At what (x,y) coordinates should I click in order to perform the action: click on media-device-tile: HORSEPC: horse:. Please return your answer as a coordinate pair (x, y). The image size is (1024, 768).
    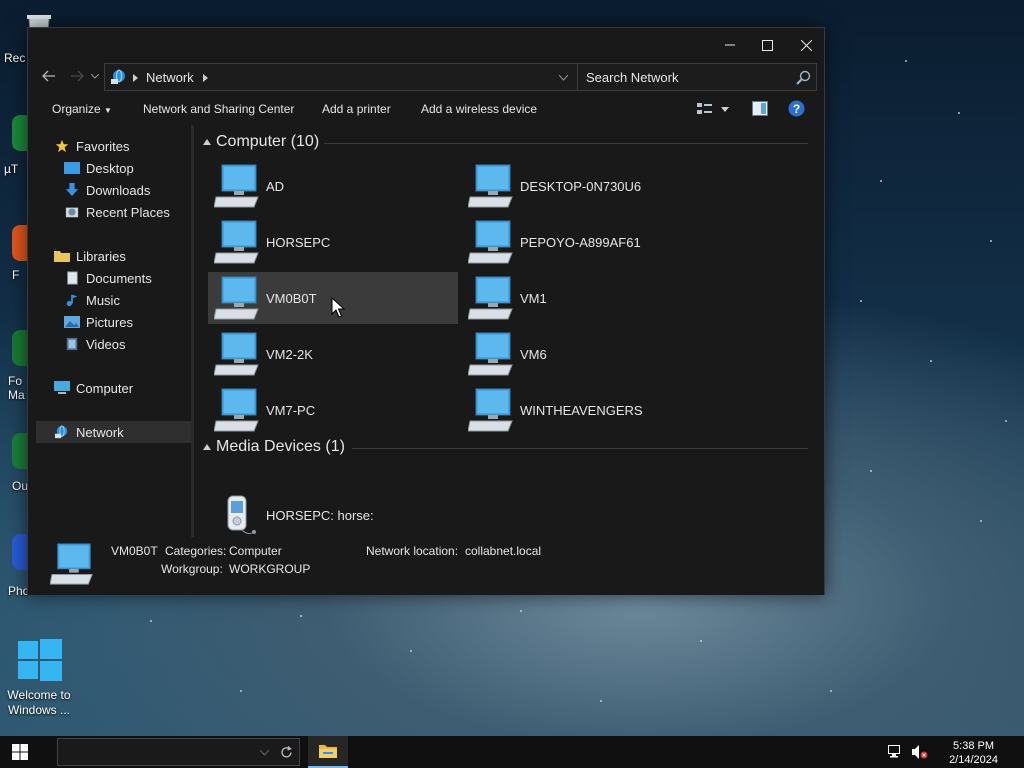
    Looking at the image, I should click on (333, 515).